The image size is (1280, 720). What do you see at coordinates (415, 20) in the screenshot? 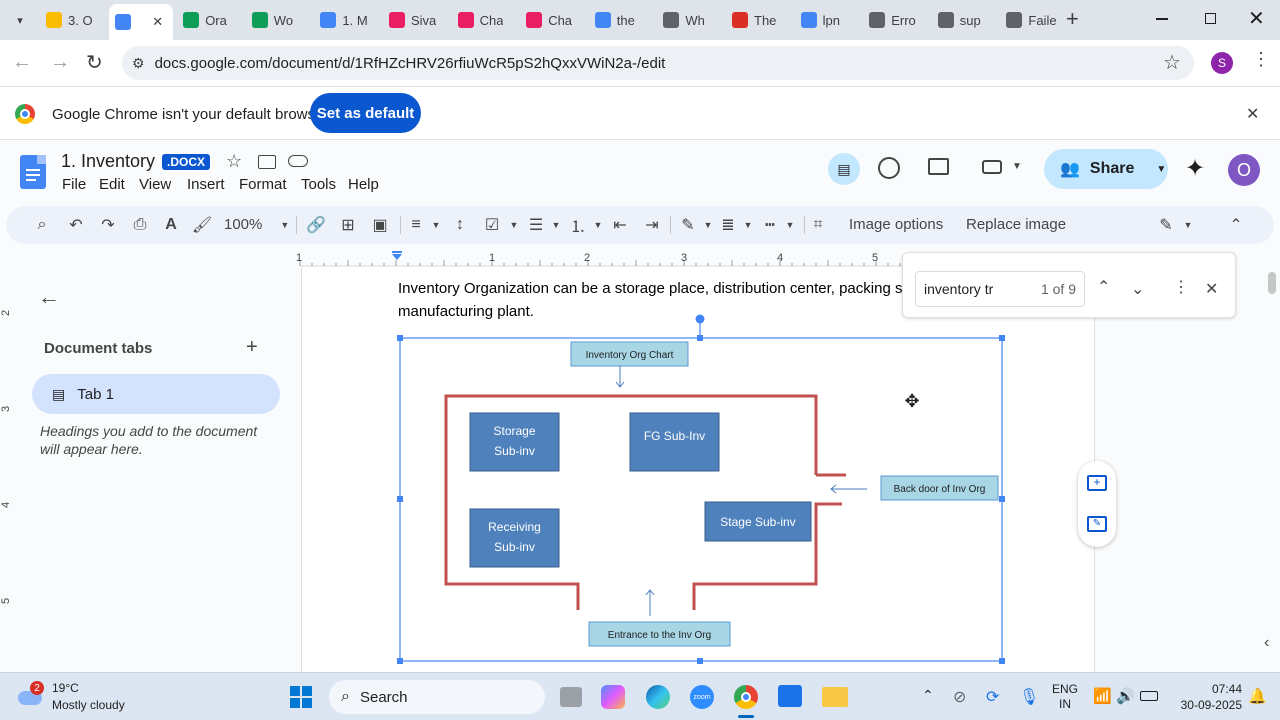
I see `browser-tab: Siva` at bounding box center [415, 20].